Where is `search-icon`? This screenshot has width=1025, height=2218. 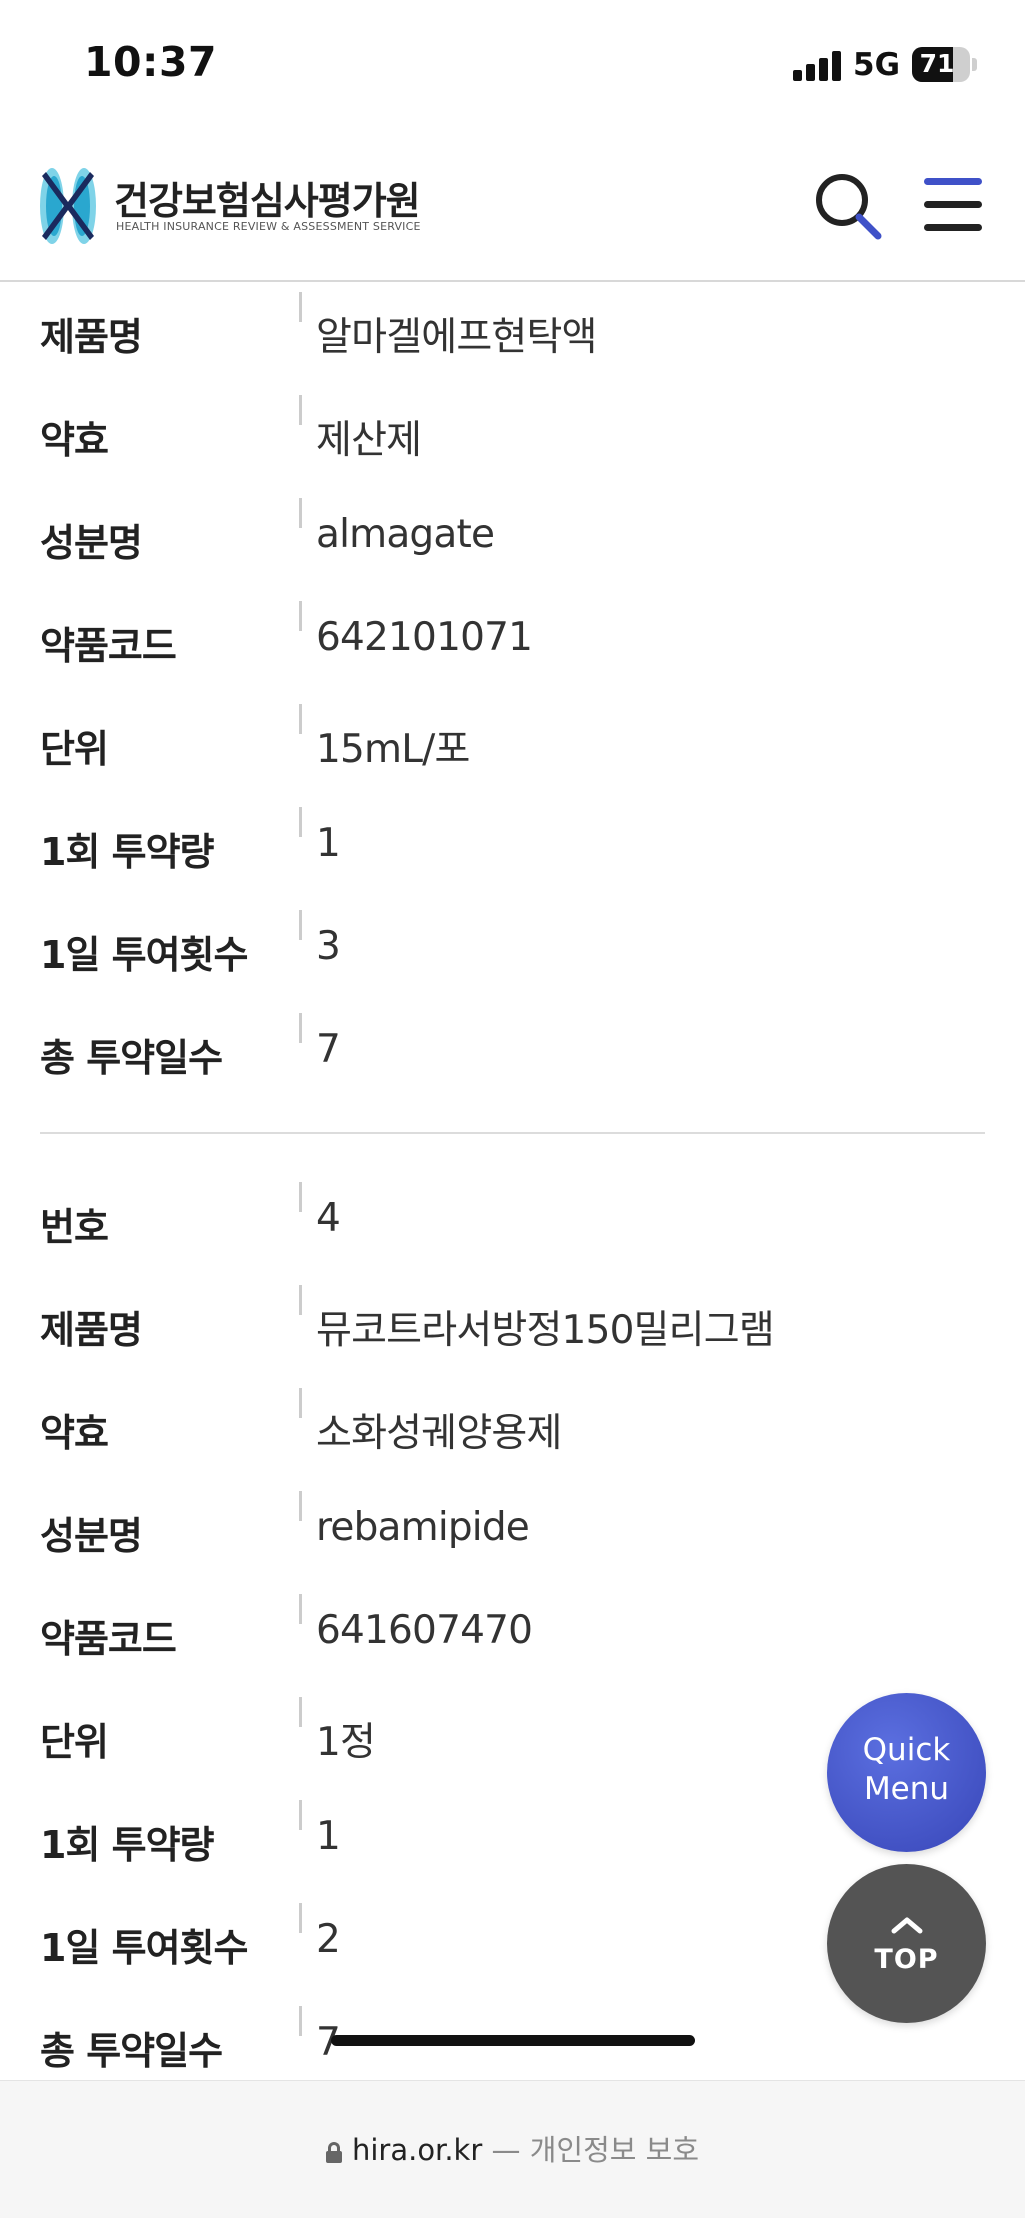 search-icon is located at coordinates (849, 207).